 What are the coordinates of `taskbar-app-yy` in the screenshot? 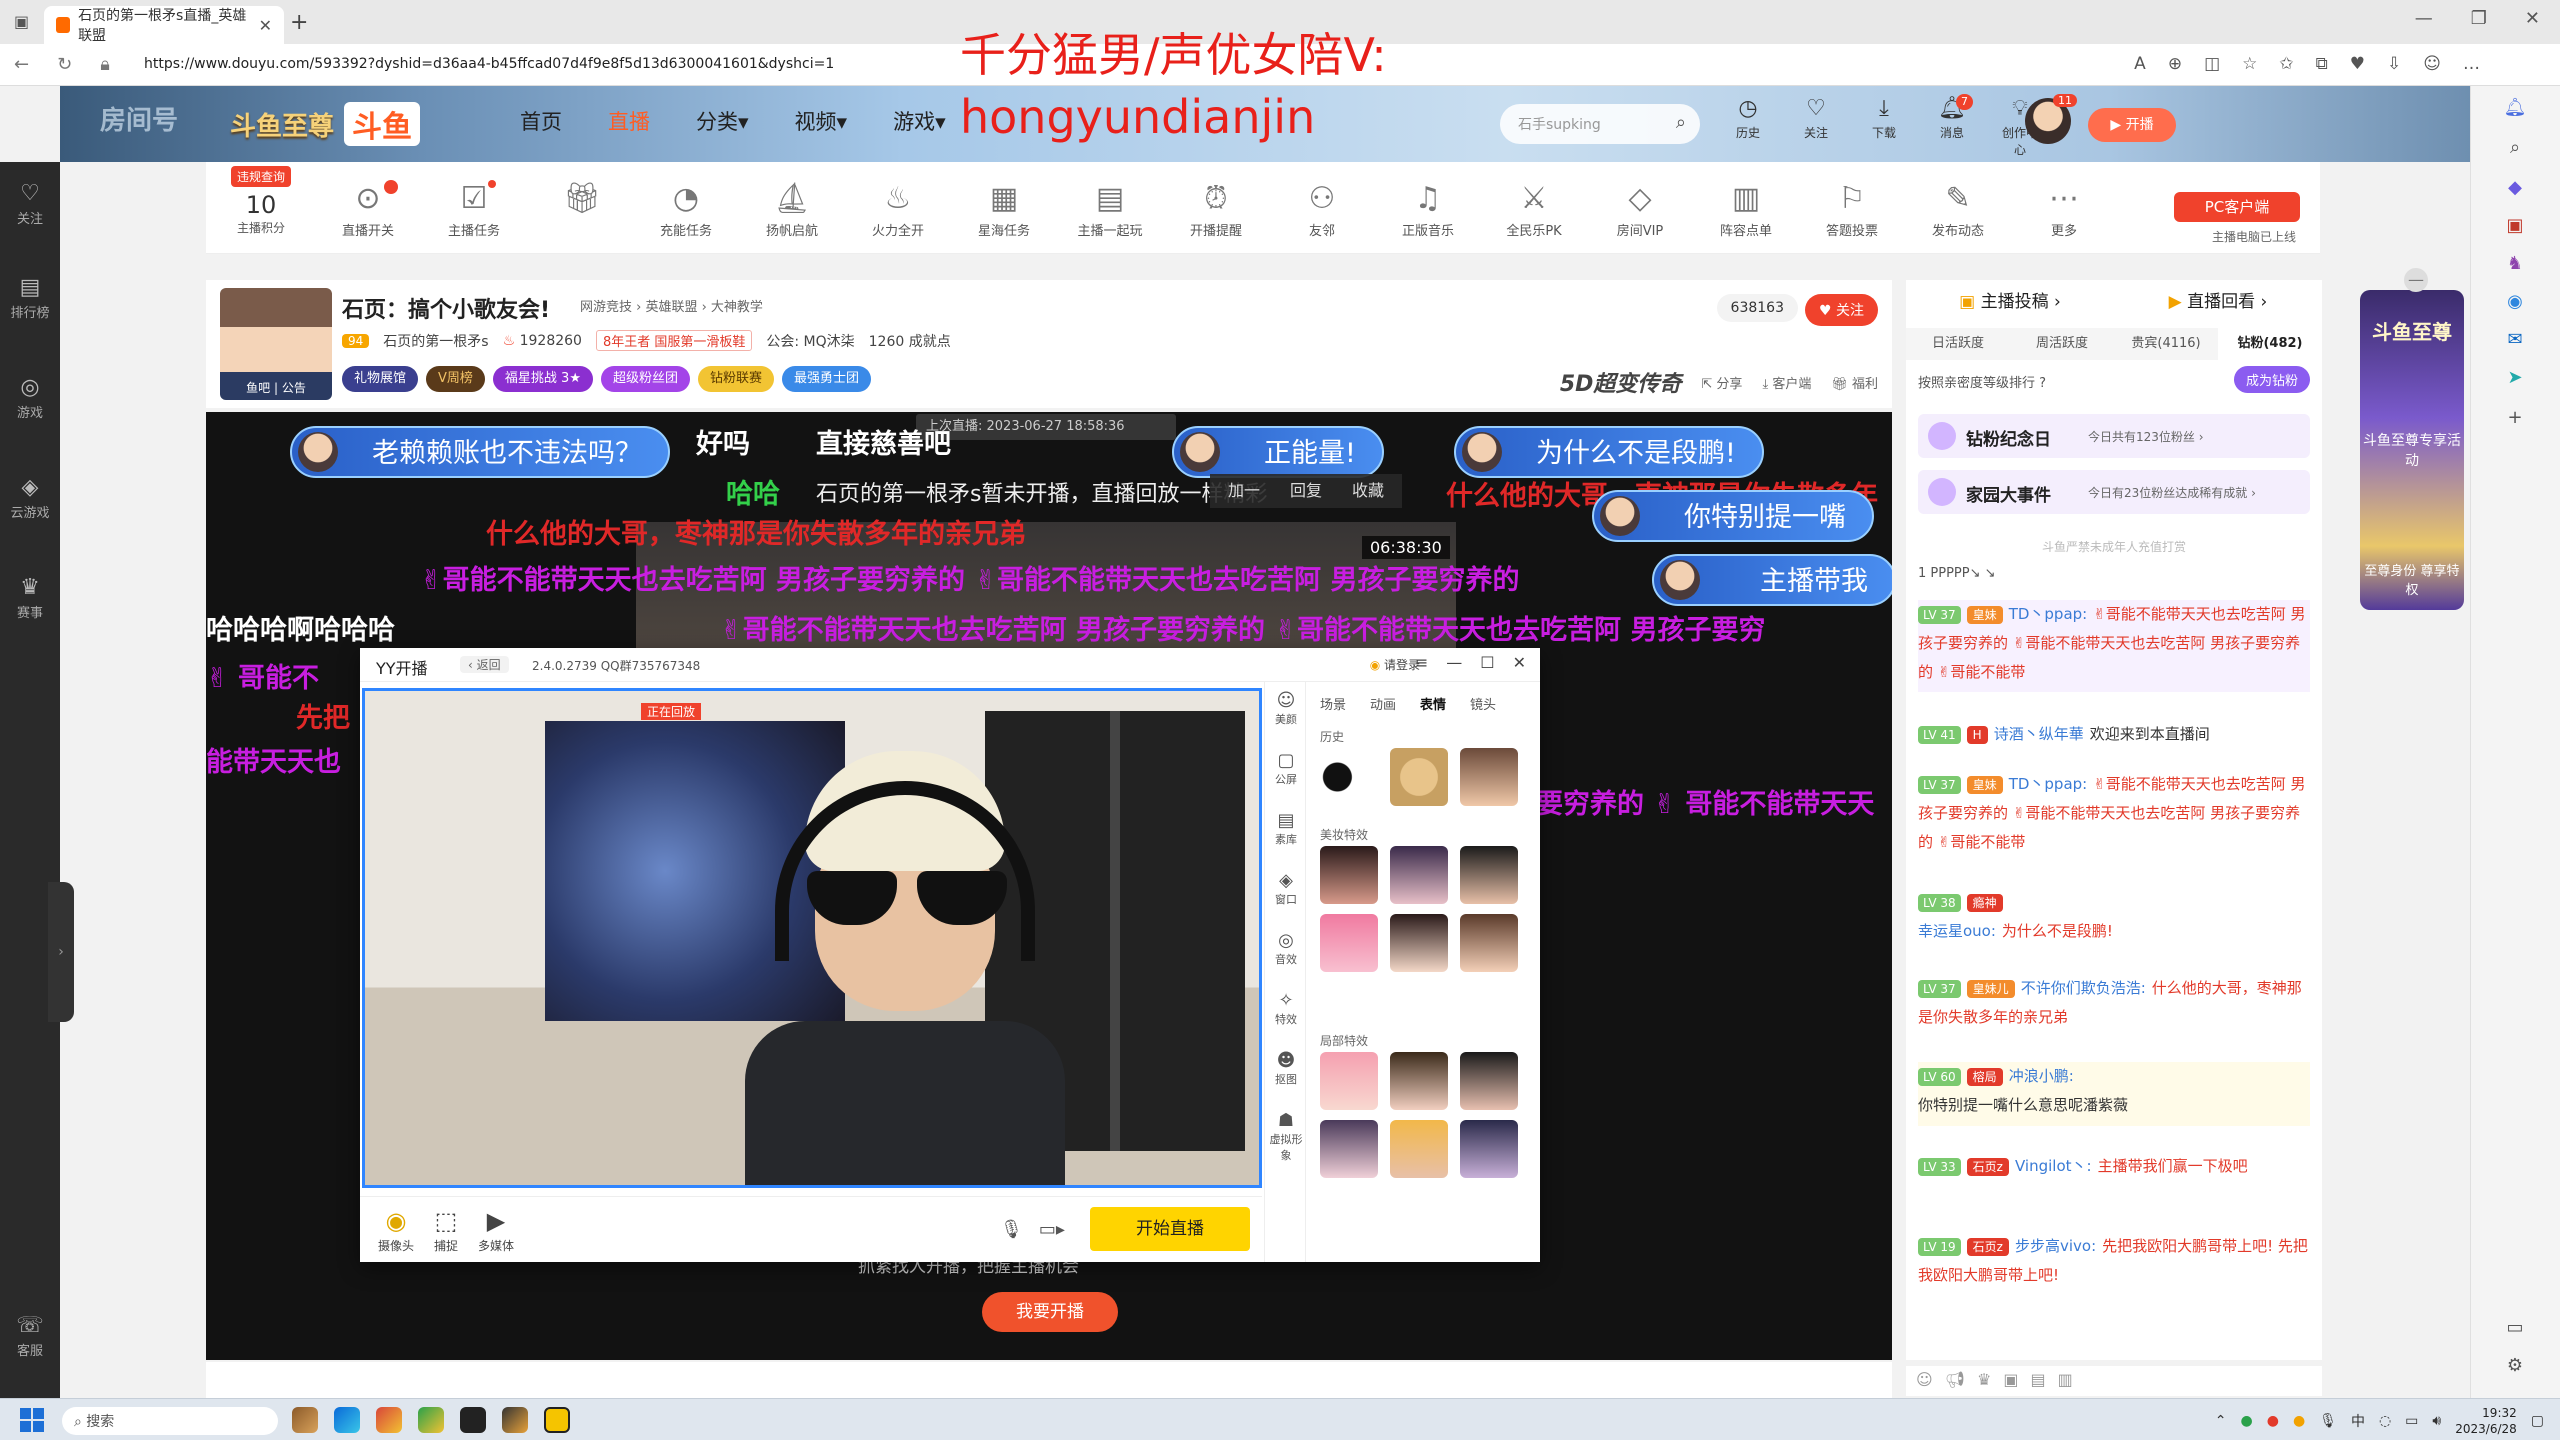 It's located at (557, 1420).